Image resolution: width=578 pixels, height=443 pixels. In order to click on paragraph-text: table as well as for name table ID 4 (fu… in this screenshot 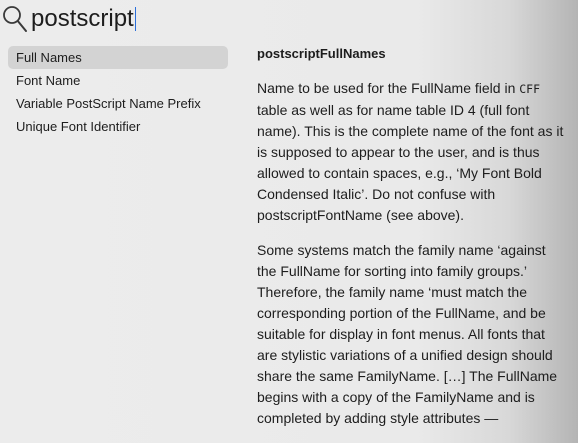, I will do `click(410, 162)`.